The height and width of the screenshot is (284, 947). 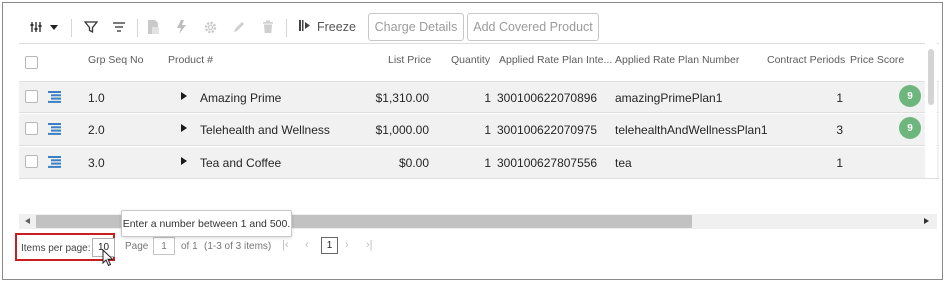 I want to click on rate-plan-number-cell: tea, so click(x=623, y=163).